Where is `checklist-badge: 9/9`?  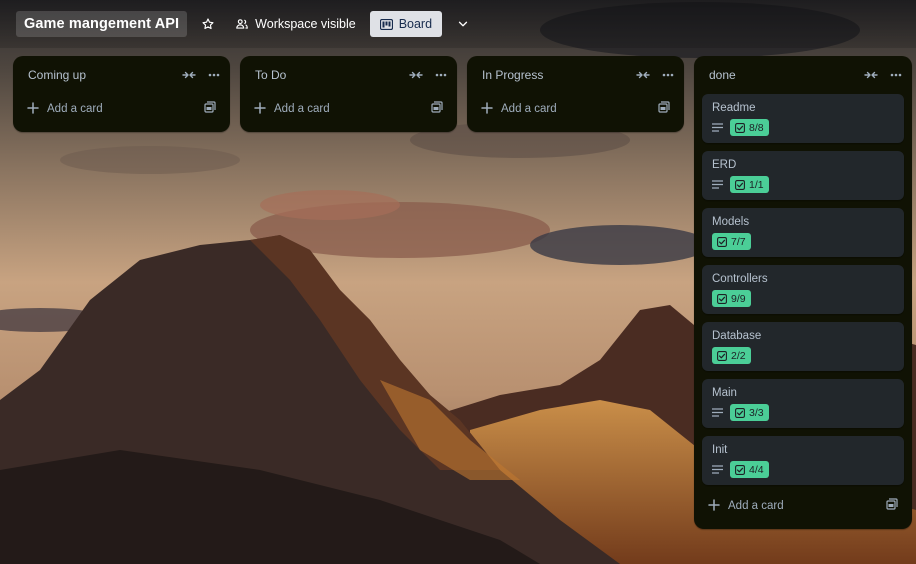 checklist-badge: 9/9 is located at coordinates (731, 298).